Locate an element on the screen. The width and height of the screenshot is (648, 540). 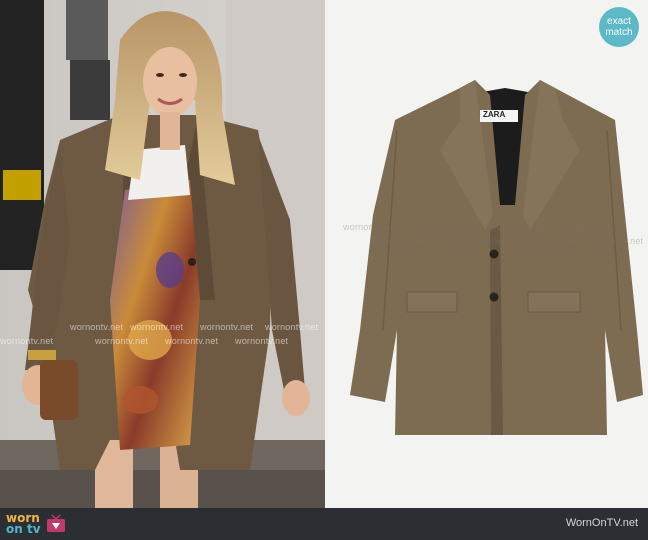
badge-line2: match is located at coordinates (619, 32).